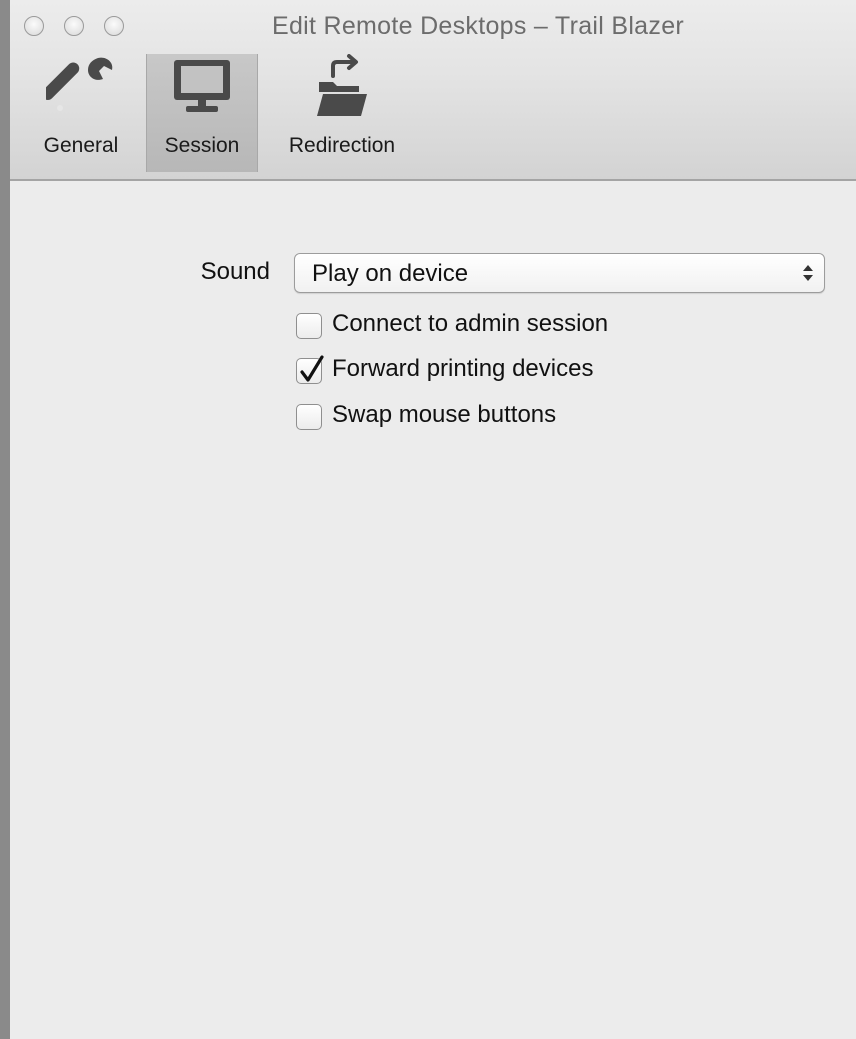  I want to click on monitor-icon, so click(202, 86).